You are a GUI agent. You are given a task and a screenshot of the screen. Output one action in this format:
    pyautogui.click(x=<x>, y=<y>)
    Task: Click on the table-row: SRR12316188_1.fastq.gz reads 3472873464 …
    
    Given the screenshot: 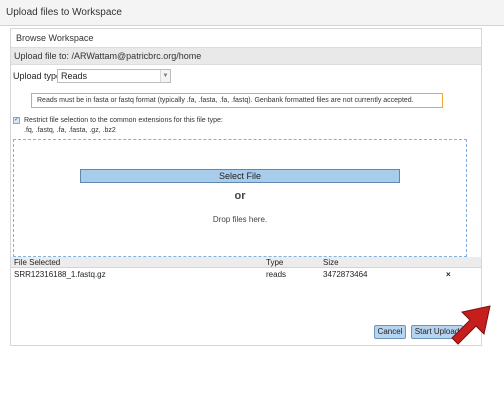 What is the action you would take?
    pyautogui.click(x=246, y=275)
    